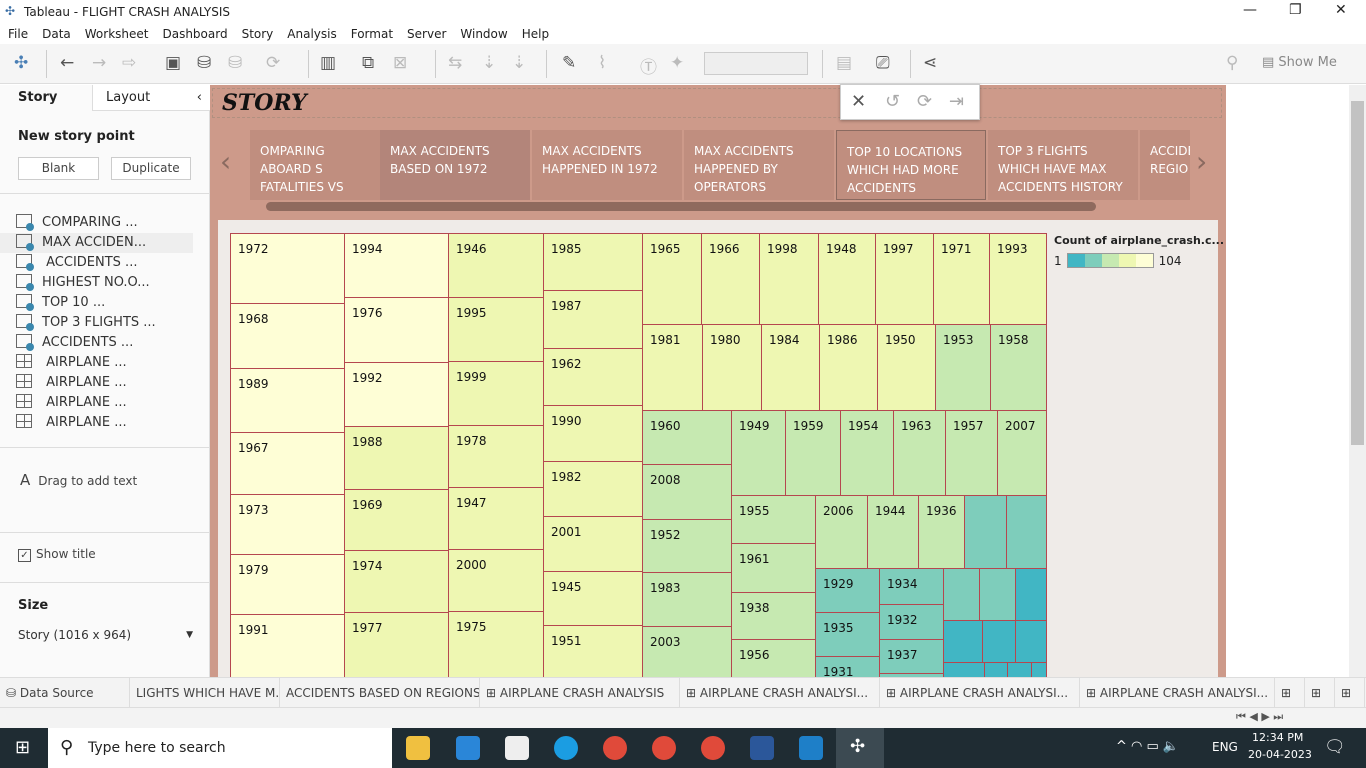 Image resolution: width=1366 pixels, height=768 pixels. Describe the element at coordinates (759, 165) in the screenshot. I see `story-nav-point: MAX ACCIDENTS HAPPENED BY OPERATORS` at that location.